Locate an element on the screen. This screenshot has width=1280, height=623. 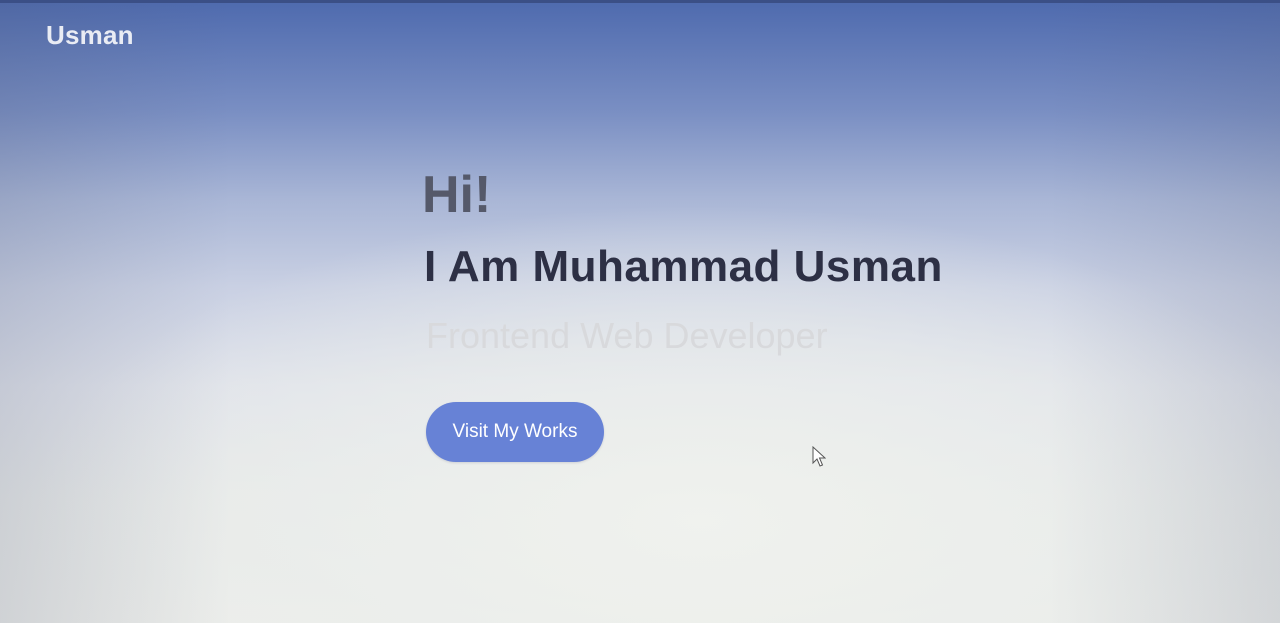
site-logo: Usman is located at coordinates (90, 35).